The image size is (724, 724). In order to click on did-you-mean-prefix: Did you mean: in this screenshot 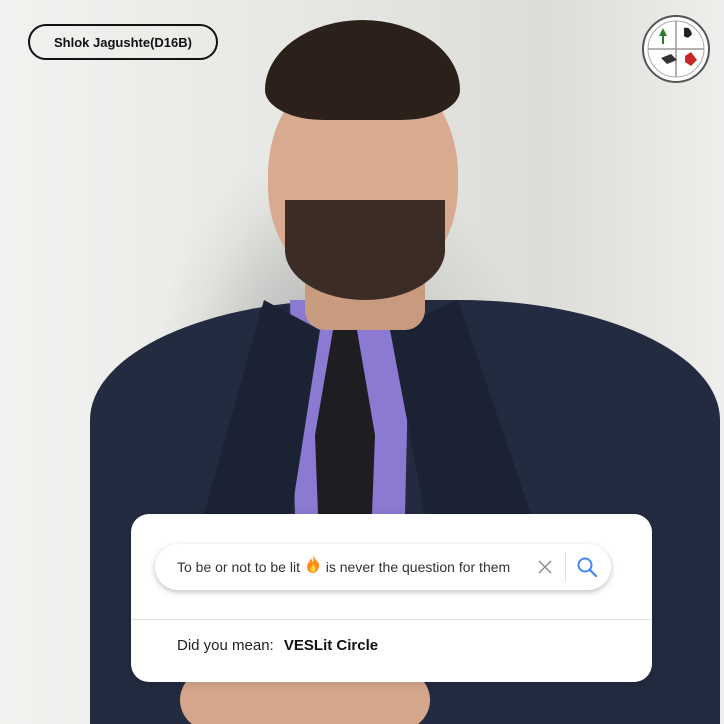, I will do `click(225, 645)`.